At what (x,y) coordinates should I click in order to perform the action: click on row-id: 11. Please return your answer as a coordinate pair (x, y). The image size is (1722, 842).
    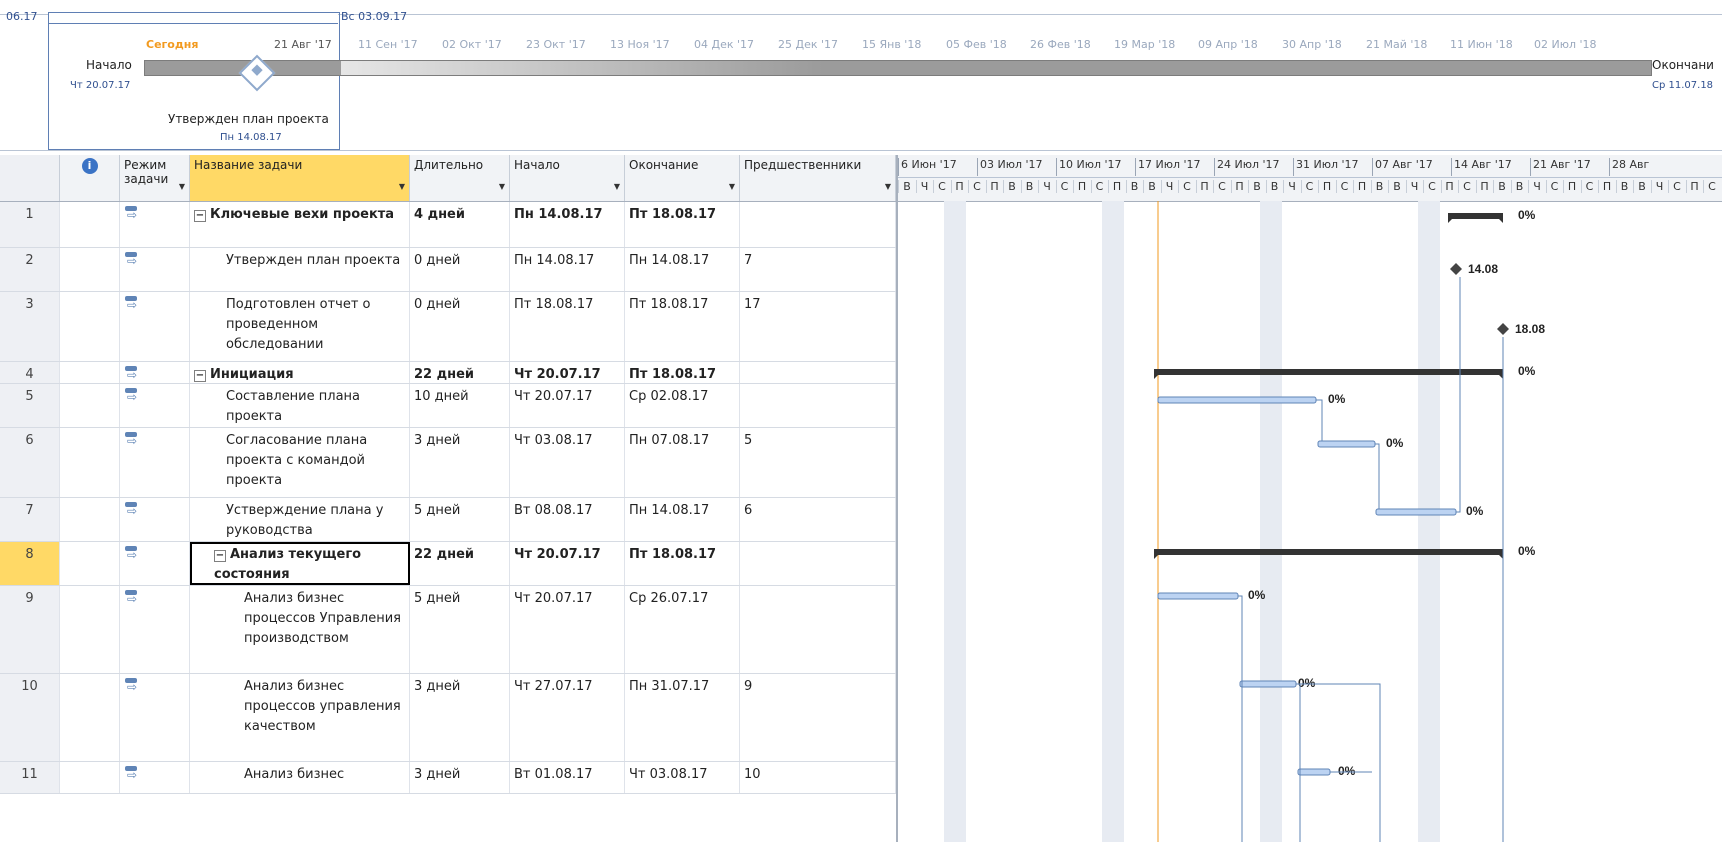
    Looking at the image, I should click on (30, 777).